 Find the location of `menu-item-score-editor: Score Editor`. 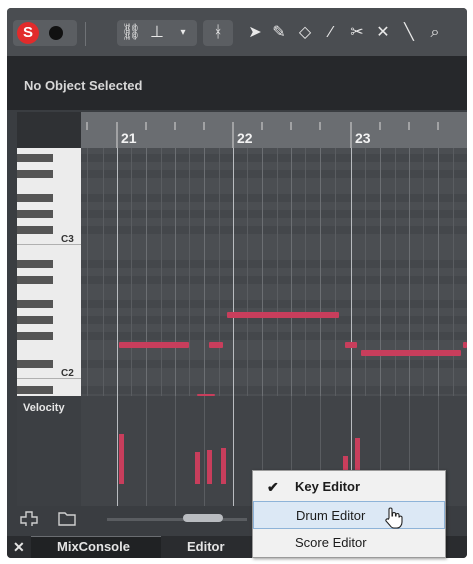

menu-item-score-editor: Score Editor is located at coordinates (349, 543).